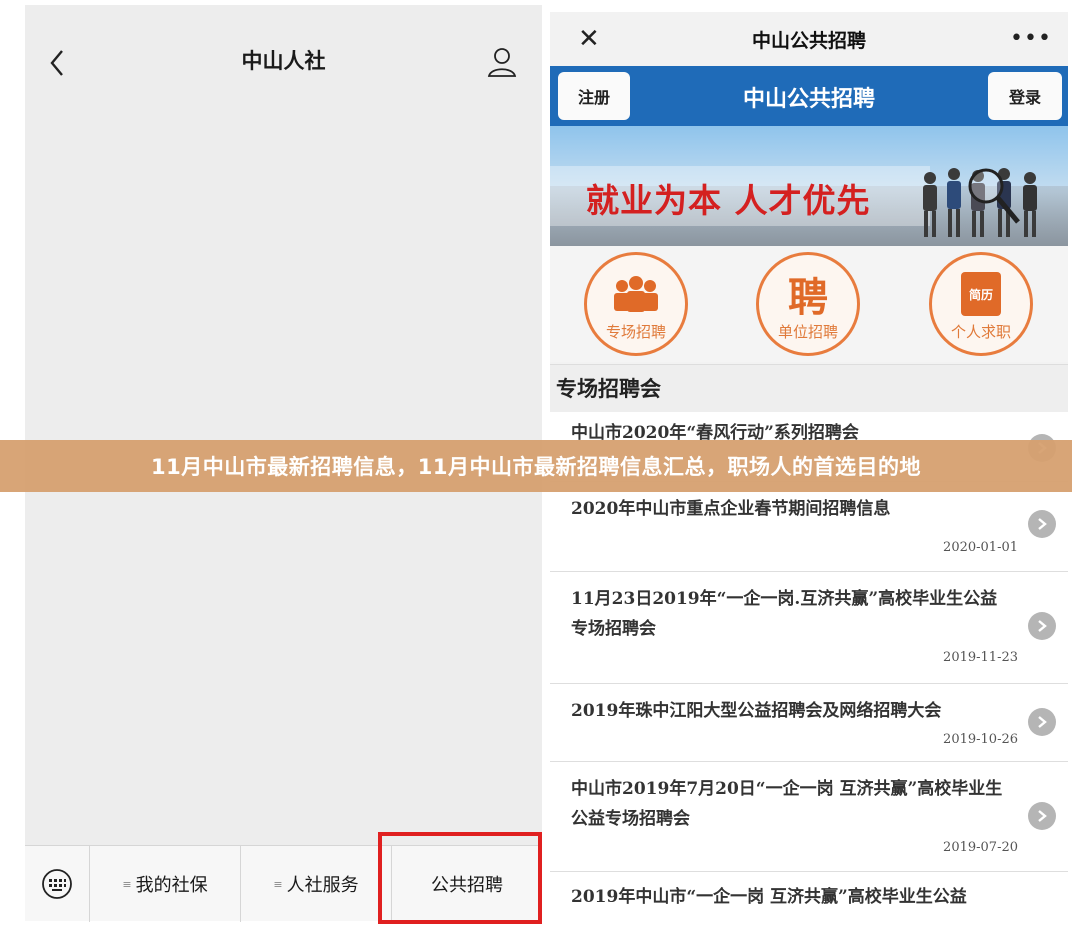 This screenshot has height=929, width=1072. What do you see at coordinates (980, 202) in the screenshot?
I see `business-people-icon` at bounding box center [980, 202].